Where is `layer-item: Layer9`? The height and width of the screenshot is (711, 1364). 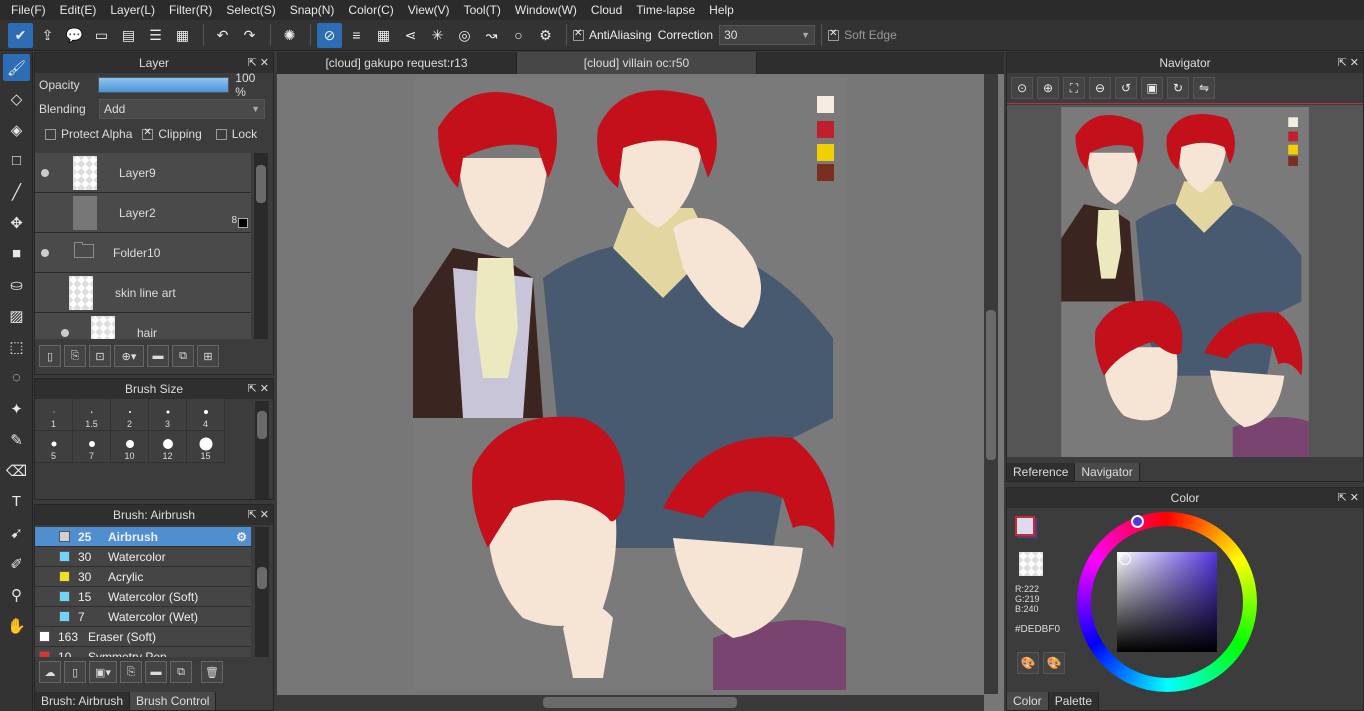 layer-item: Layer9 is located at coordinates (143, 173).